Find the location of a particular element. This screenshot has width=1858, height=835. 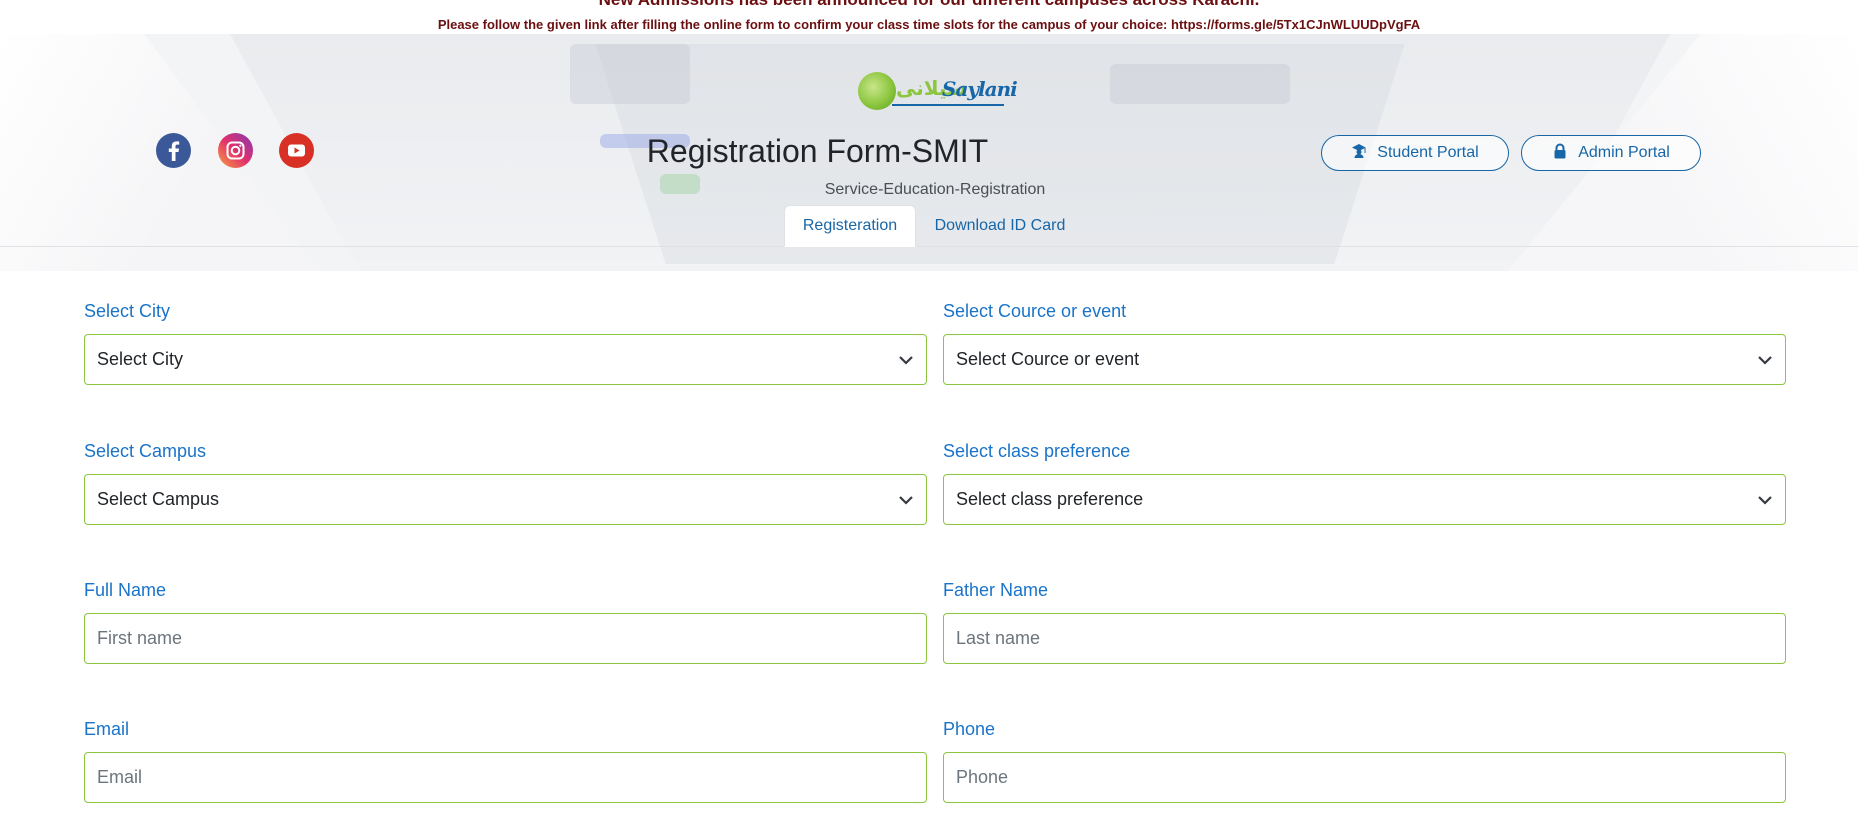

campus-select: Select Campus is located at coordinates (505, 499).